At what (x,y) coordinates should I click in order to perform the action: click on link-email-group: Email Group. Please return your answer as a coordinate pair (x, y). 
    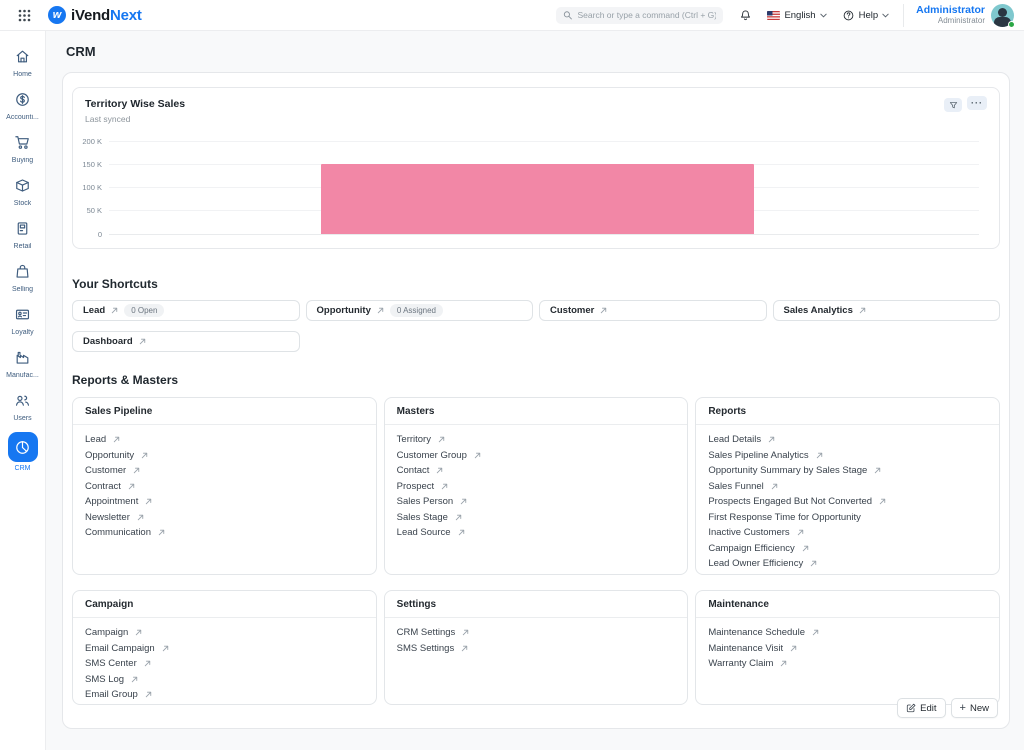
    Looking at the image, I should click on (224, 695).